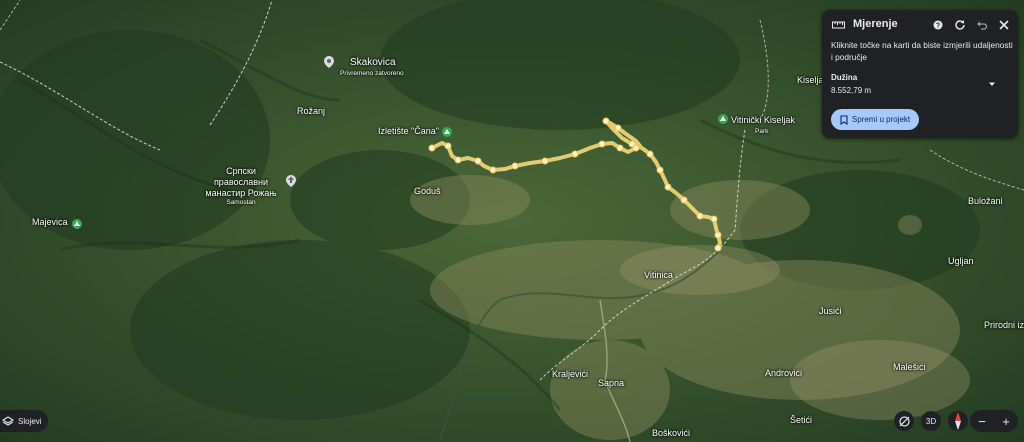 Image resolution: width=1024 pixels, height=442 pixels. Describe the element at coordinates (958, 421) in the screenshot. I see `compass-button` at that location.